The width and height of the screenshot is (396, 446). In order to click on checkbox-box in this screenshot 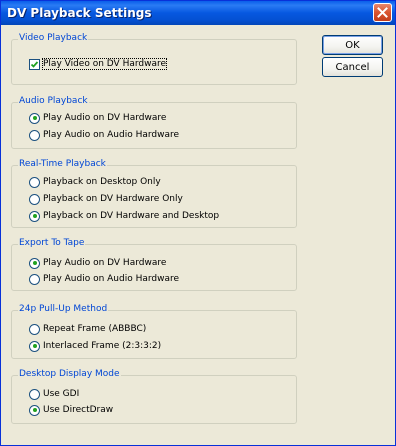, I will do `click(34, 64)`.